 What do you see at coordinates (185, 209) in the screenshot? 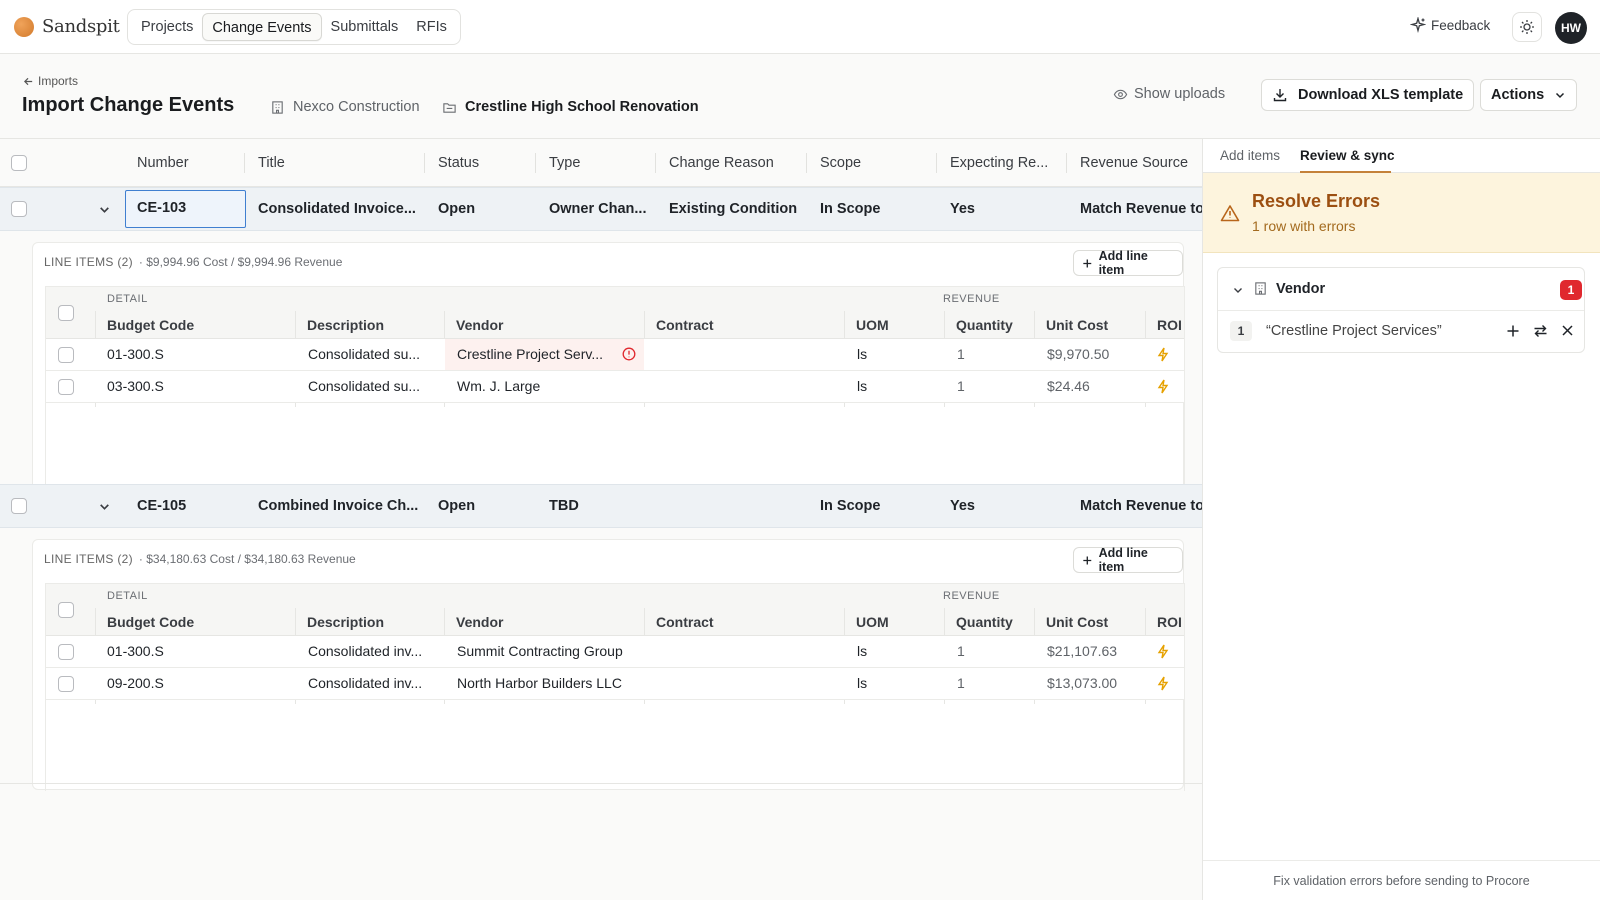
I see `event-number-cell: CE-103` at bounding box center [185, 209].